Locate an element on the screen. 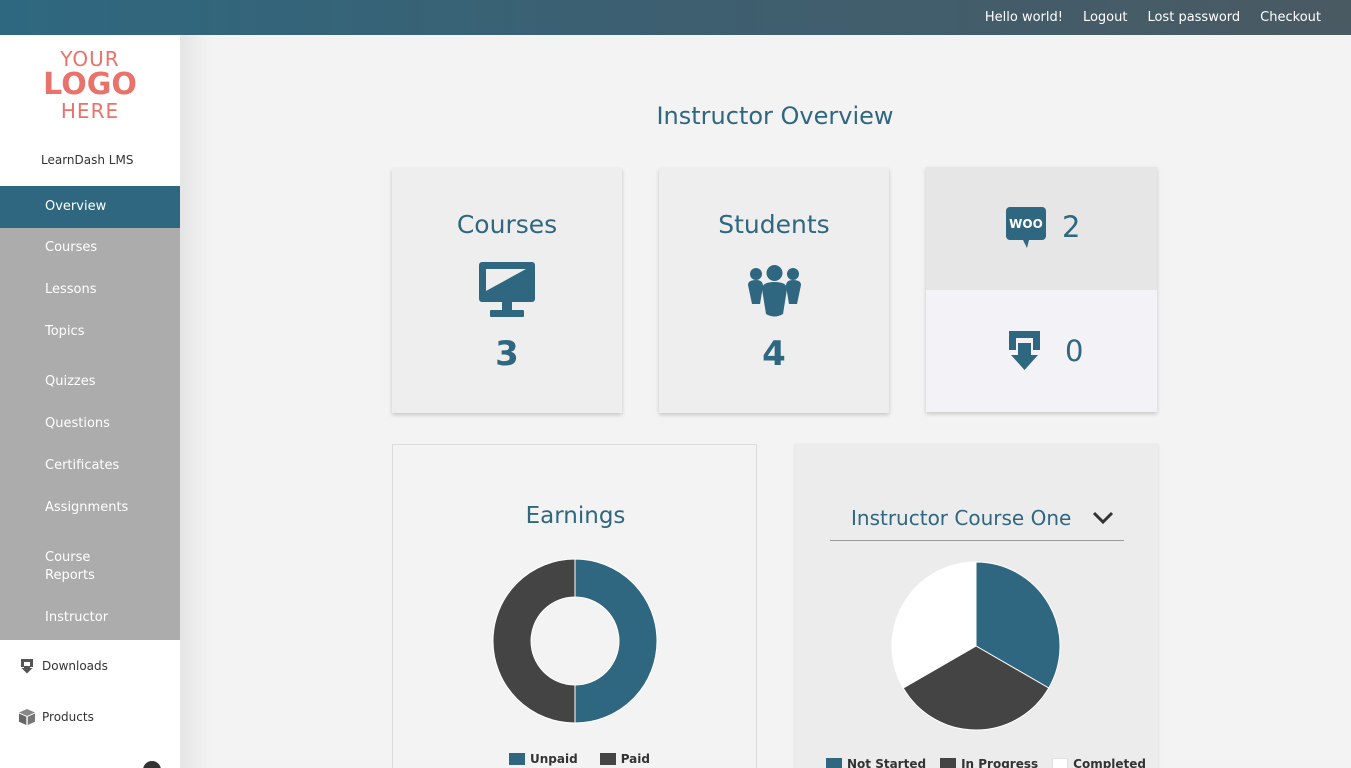  courses-card-title: Courses is located at coordinates (507, 224).